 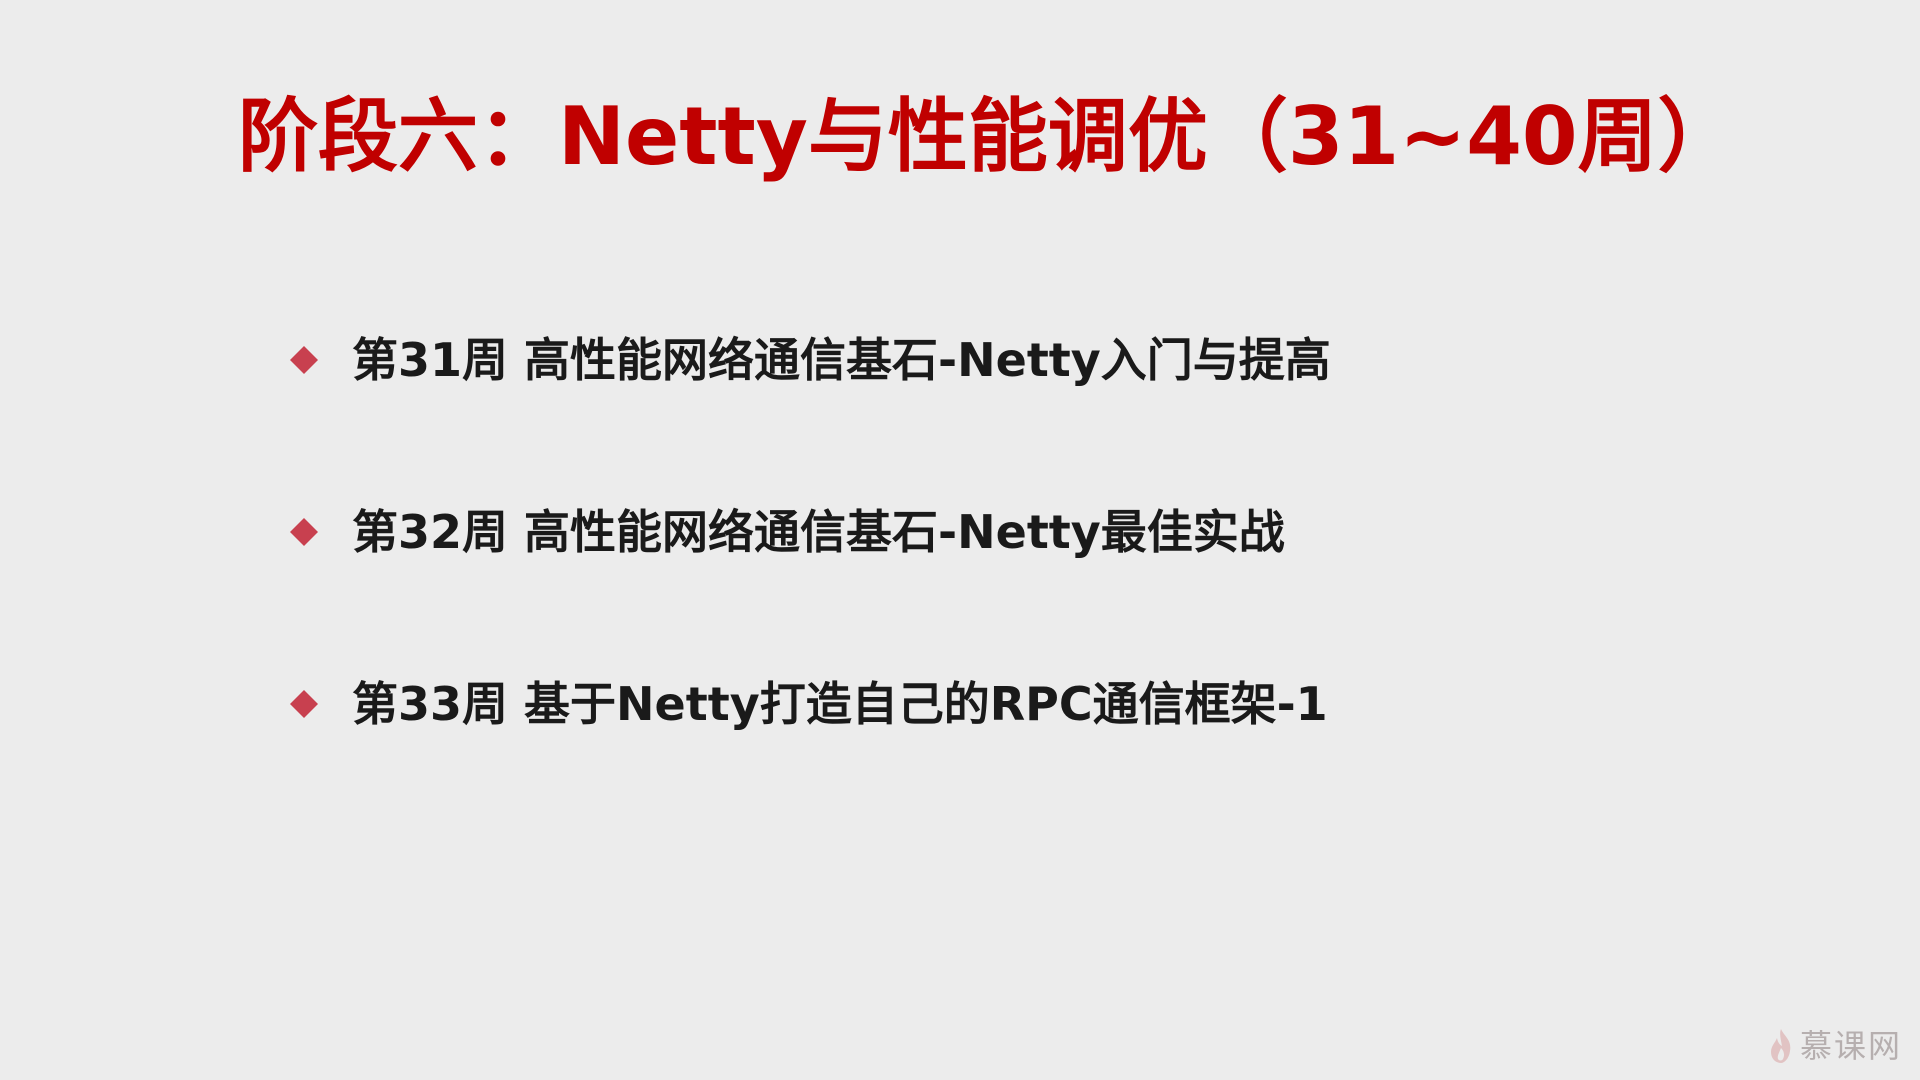 What do you see at coordinates (840, 704) in the screenshot?
I see `bullet-text: 第33周 基于Netty打造自己的RPC通信框架-1` at bounding box center [840, 704].